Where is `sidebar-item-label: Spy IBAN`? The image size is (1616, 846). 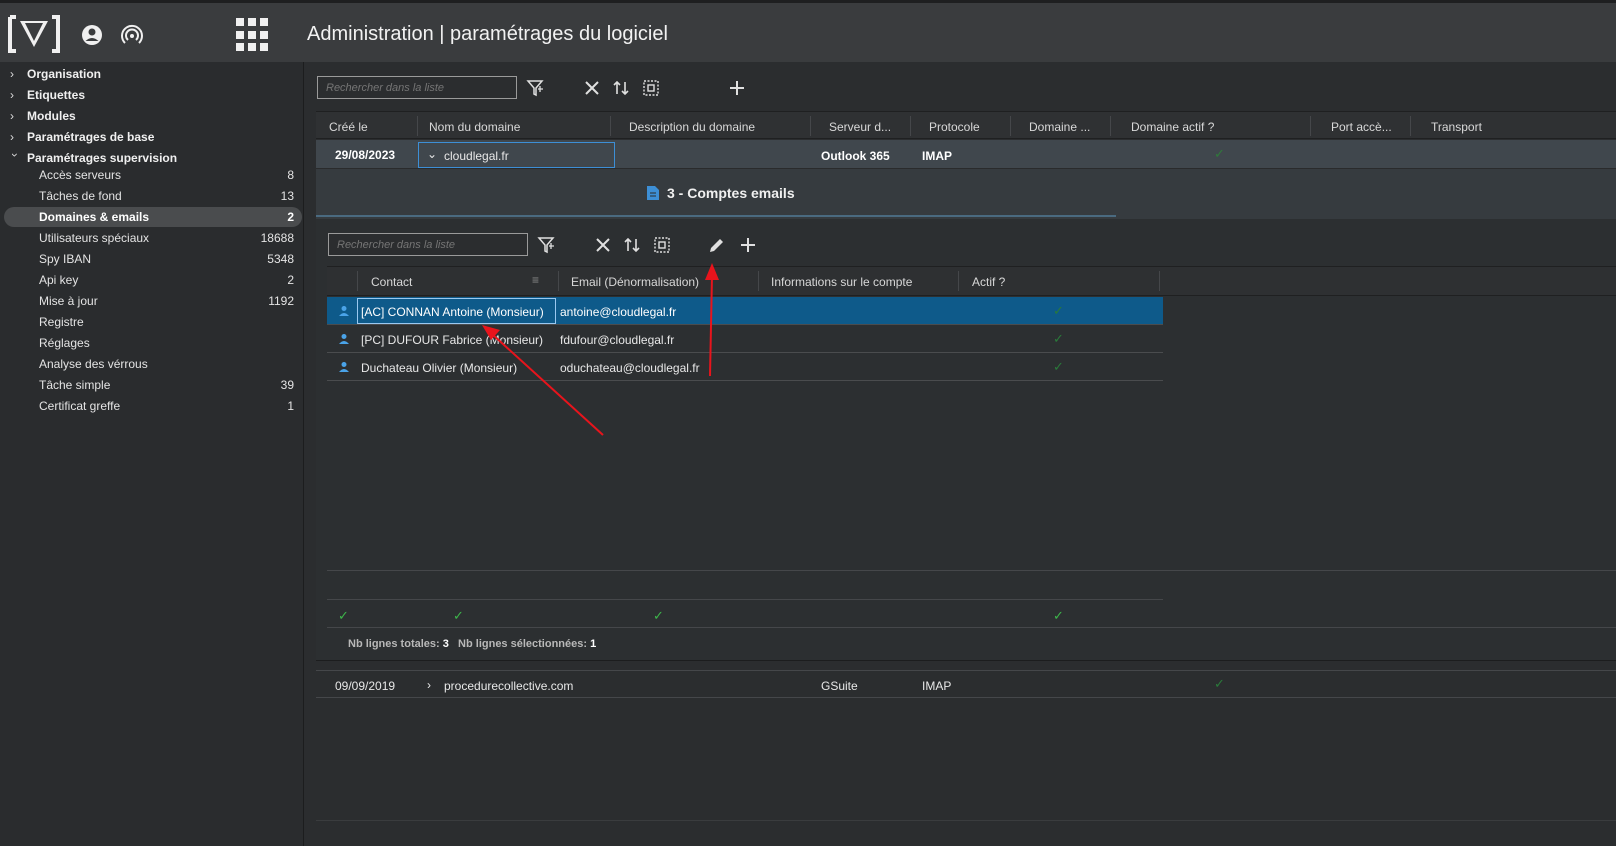
sidebar-item-label: Spy IBAN is located at coordinates (65, 259).